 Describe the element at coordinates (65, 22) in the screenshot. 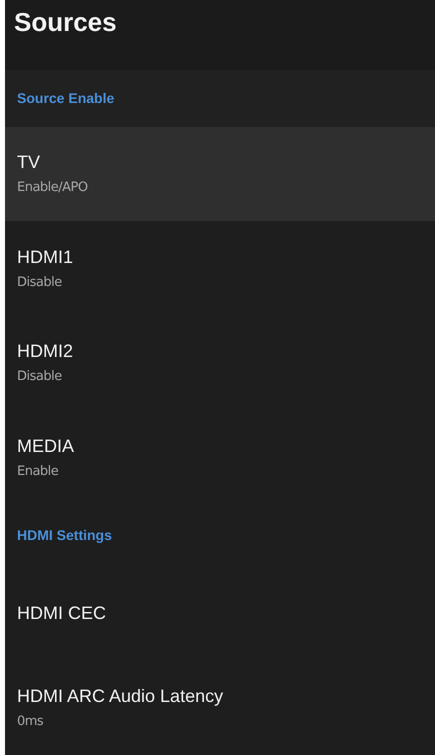

I see `page-title: Sources` at that location.